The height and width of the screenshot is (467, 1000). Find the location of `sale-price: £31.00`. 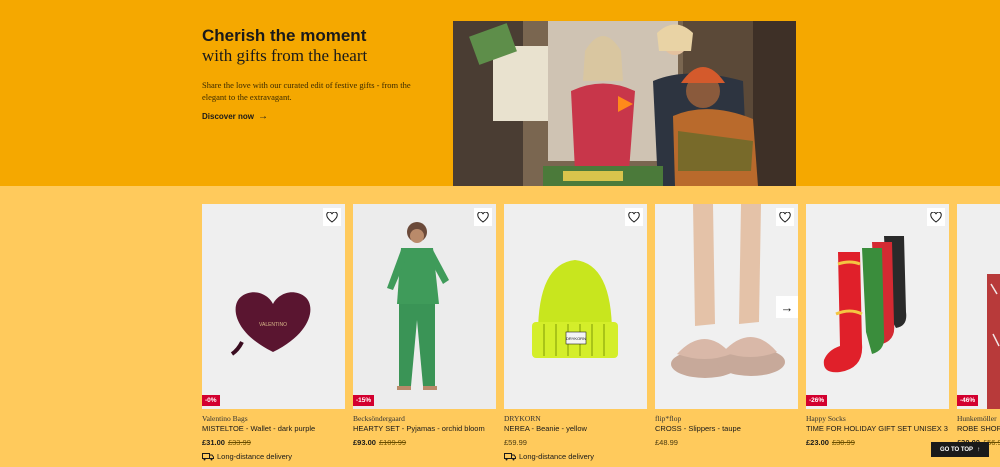

sale-price: £31.00 is located at coordinates (213, 442).